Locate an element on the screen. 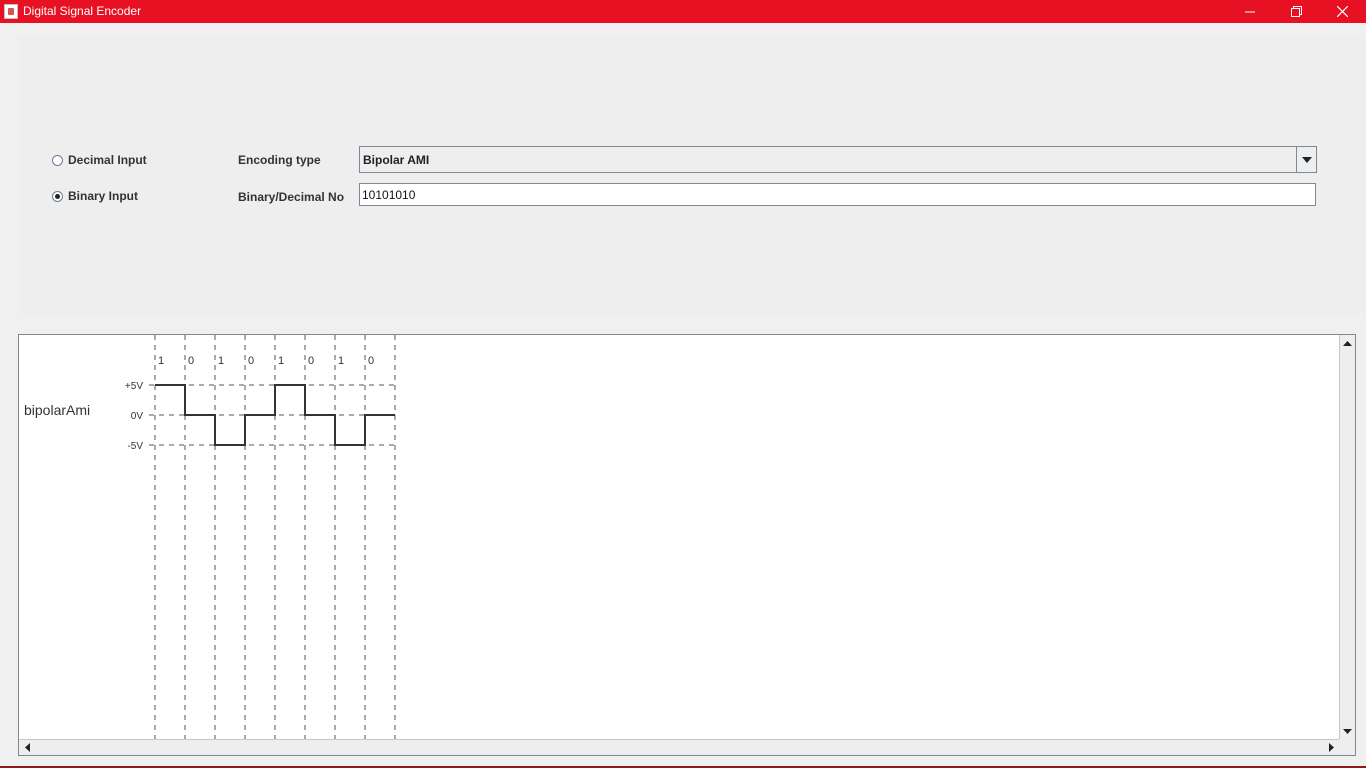 Image resolution: width=1366 pixels, height=768 pixels. level-label: -5V is located at coordinates (135, 446).